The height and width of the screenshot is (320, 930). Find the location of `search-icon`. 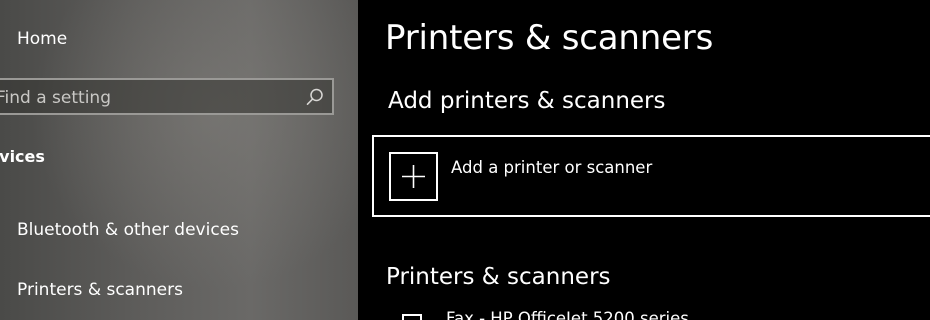

search-icon is located at coordinates (315, 97).